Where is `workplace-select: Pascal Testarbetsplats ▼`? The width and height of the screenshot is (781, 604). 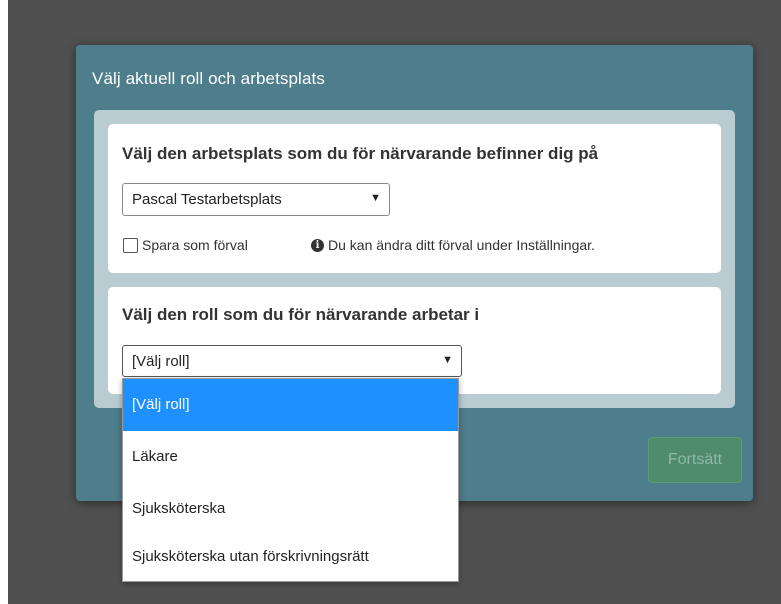
workplace-select: Pascal Testarbetsplats ▼ is located at coordinates (256, 199).